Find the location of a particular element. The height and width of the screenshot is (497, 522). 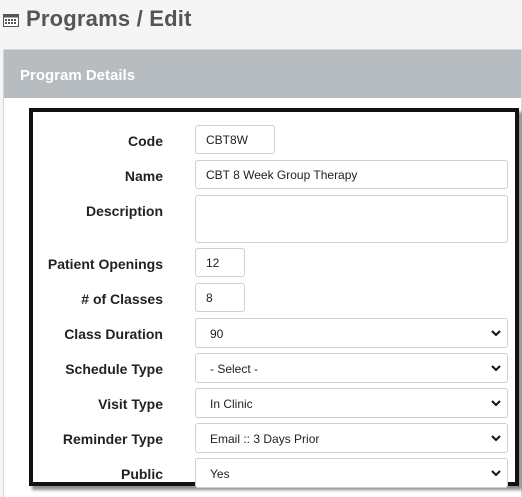

schedule-type-value: - Select - is located at coordinates (234, 369).